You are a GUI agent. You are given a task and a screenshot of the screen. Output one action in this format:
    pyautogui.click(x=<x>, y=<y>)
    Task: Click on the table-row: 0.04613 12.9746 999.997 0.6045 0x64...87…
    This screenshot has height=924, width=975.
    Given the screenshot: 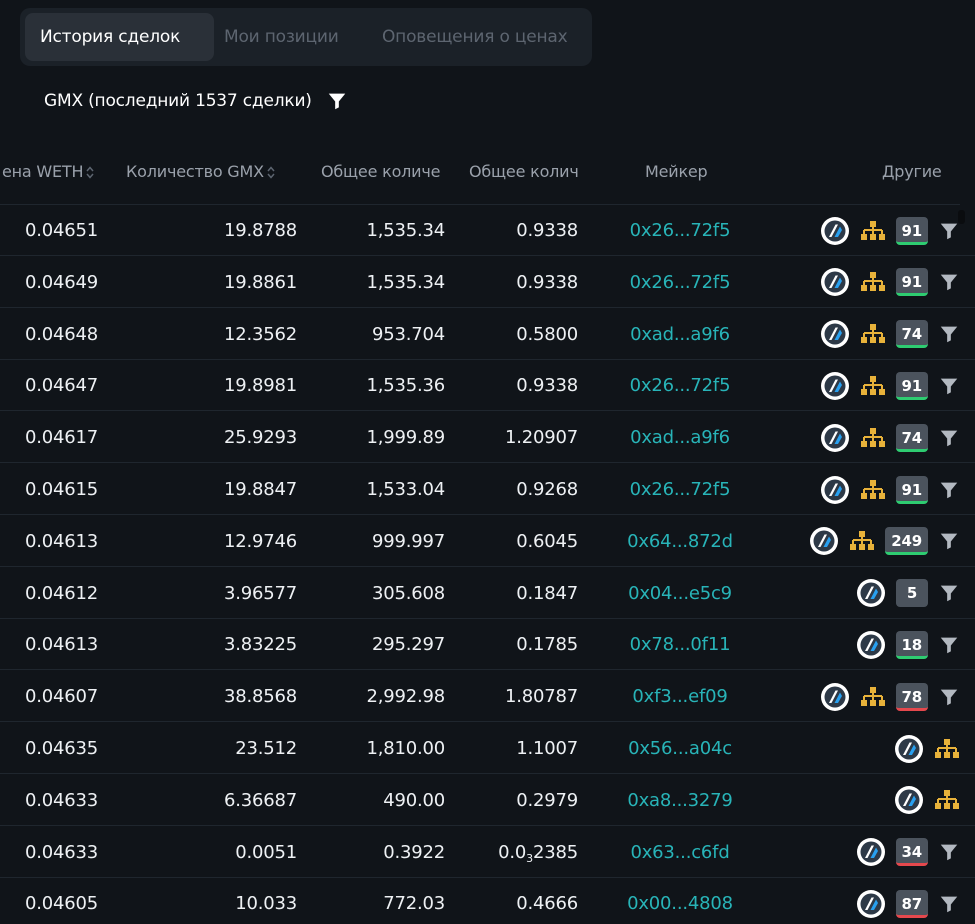 What is the action you would take?
    pyautogui.click(x=487, y=541)
    